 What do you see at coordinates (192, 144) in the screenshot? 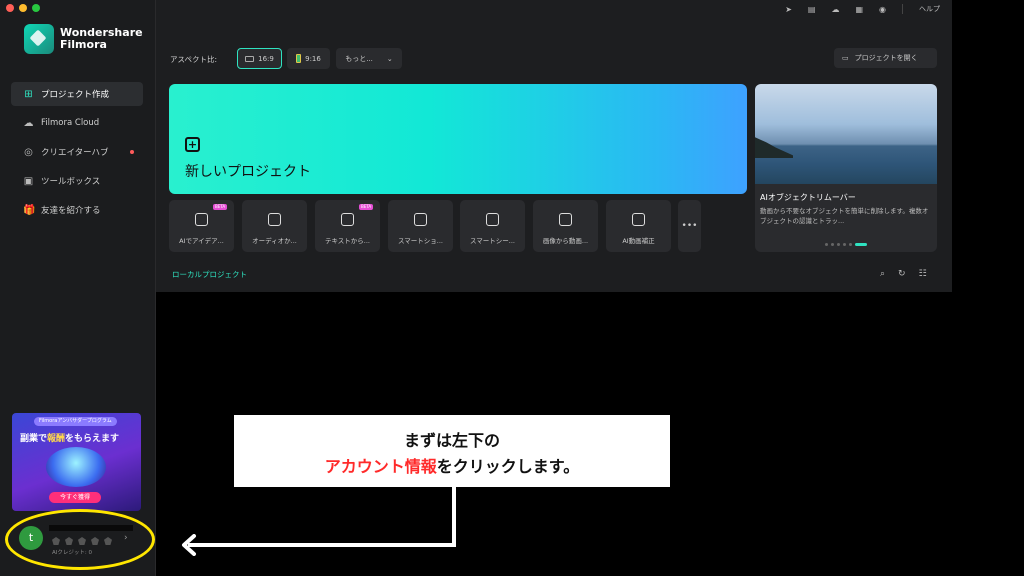
I see `plus-icon: +` at bounding box center [192, 144].